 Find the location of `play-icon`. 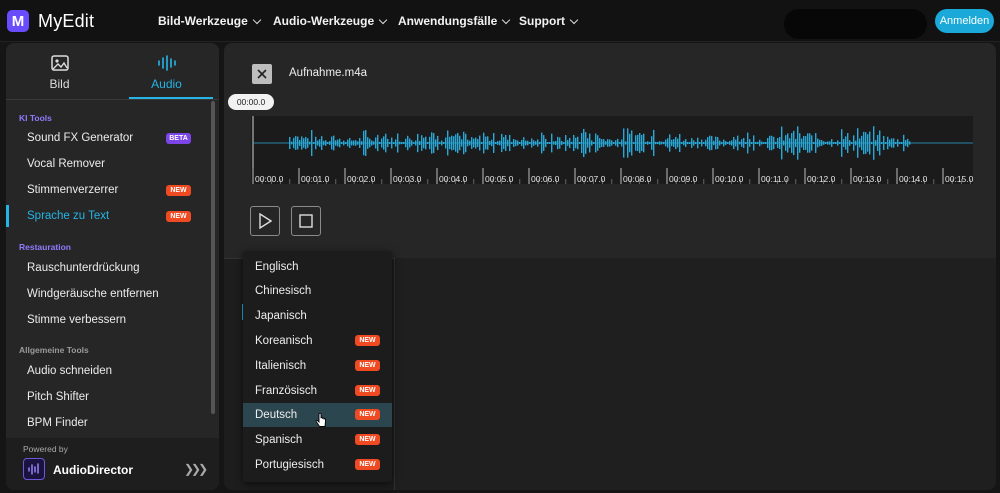

play-icon is located at coordinates (265, 221).